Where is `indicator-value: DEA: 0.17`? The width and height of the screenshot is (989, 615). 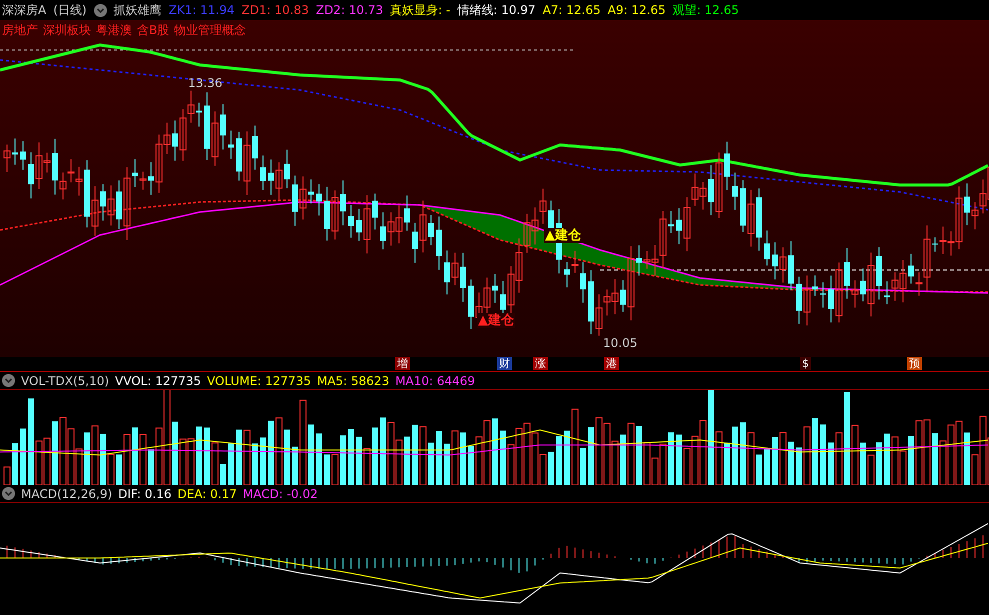 indicator-value: DEA: 0.17 is located at coordinates (207, 493).